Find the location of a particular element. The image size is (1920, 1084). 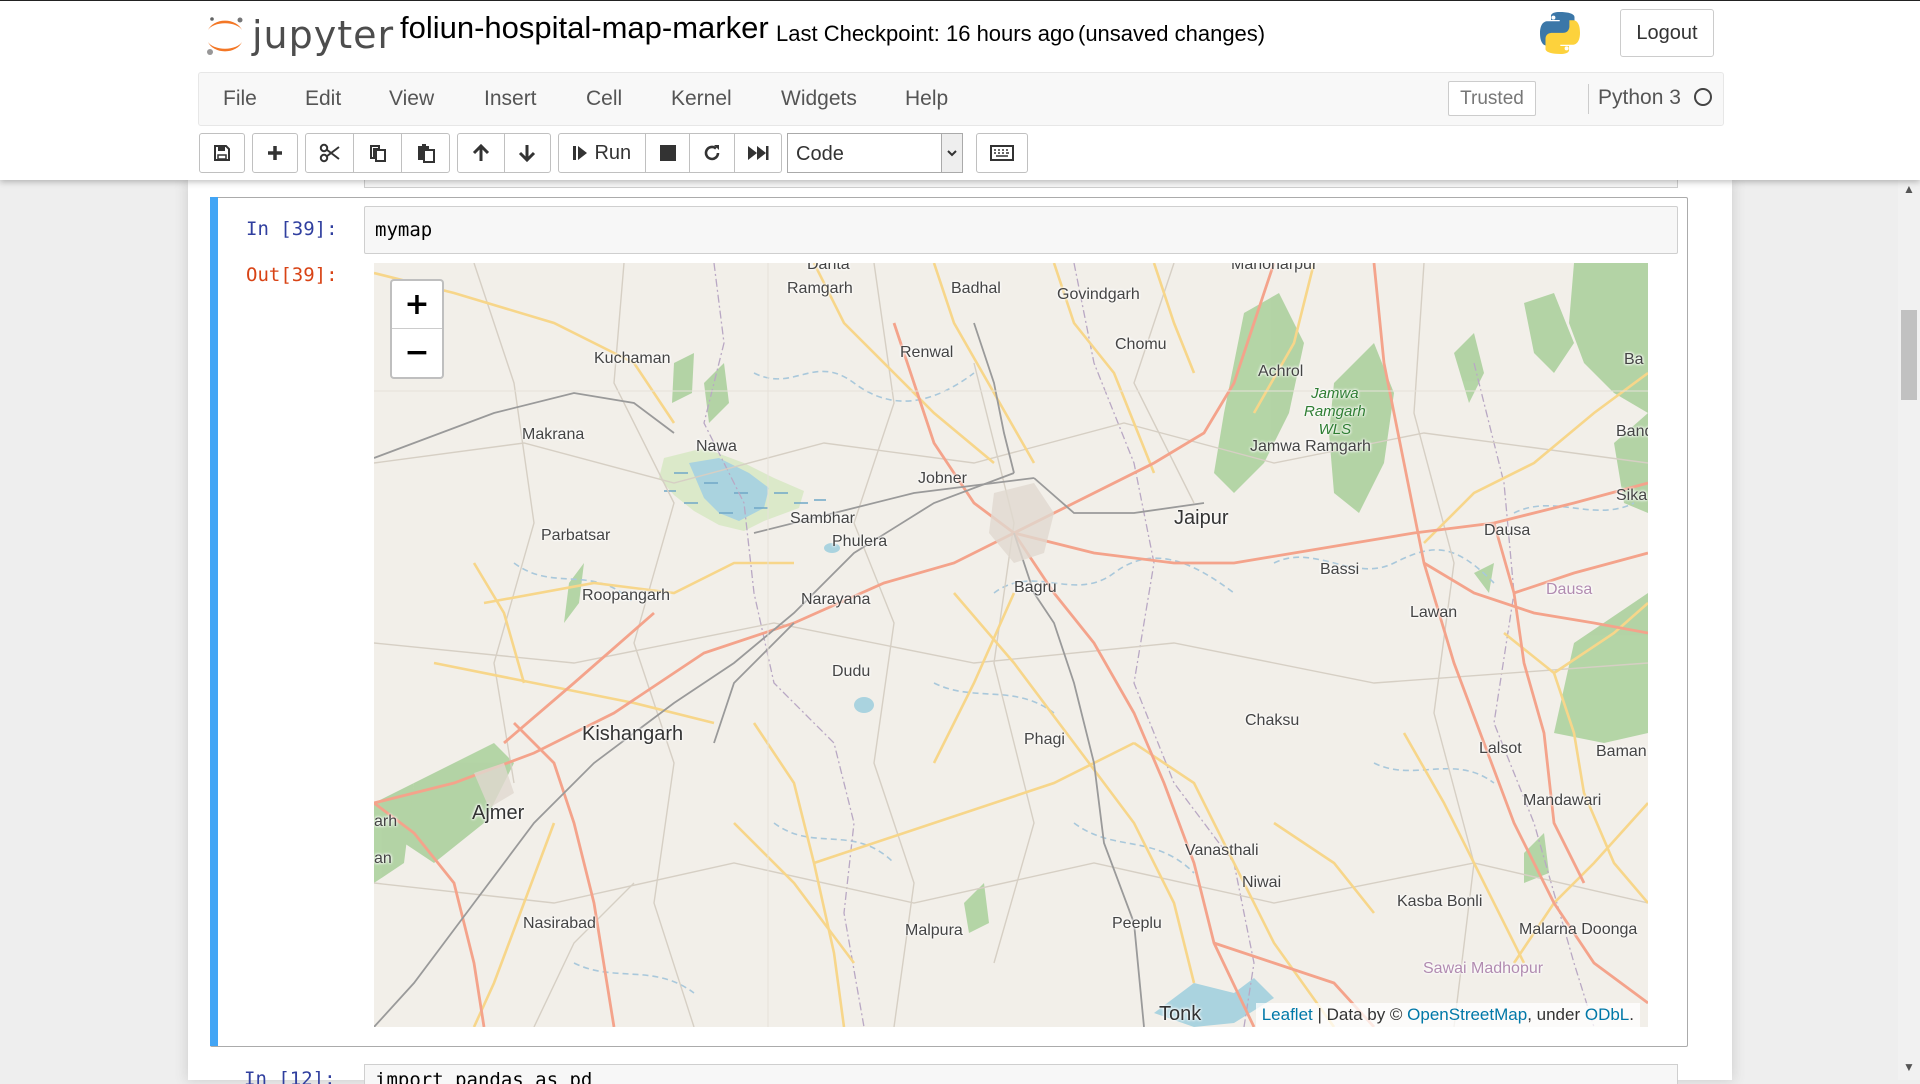

next-code-cell: In [12]: import pandas as pd is located at coordinates (969, 1074).